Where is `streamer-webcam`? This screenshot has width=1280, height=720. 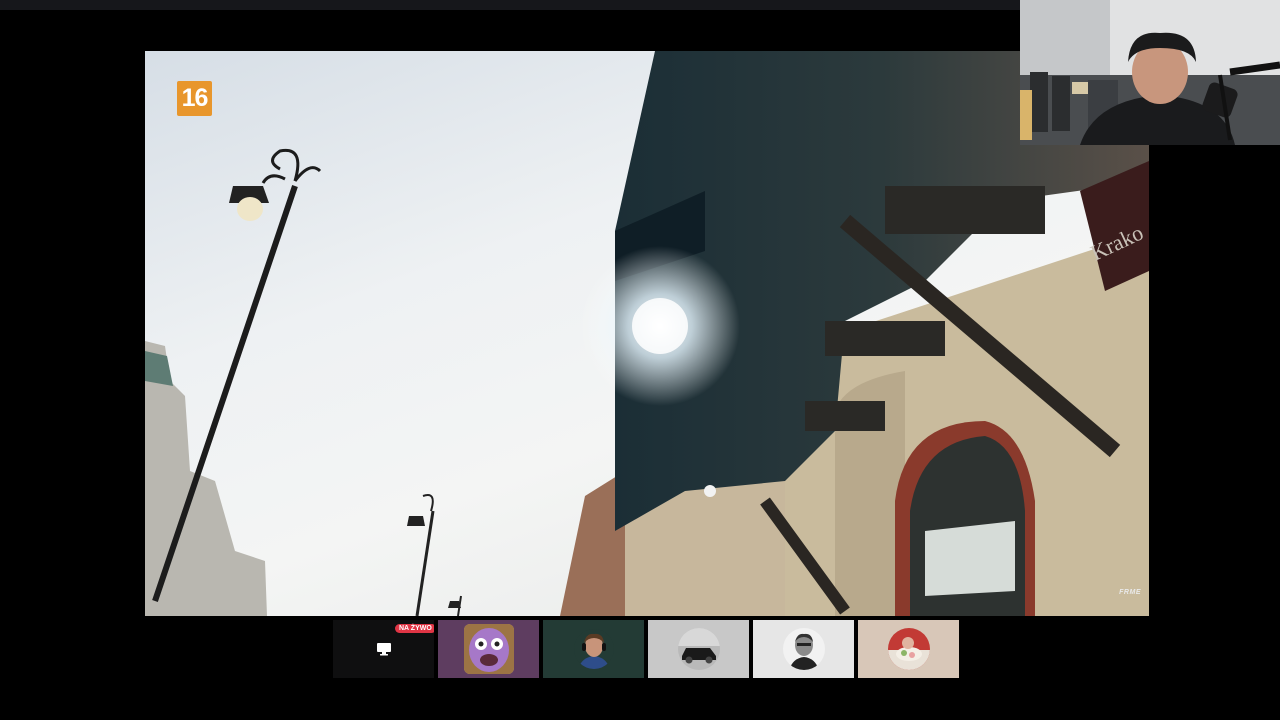 streamer-webcam is located at coordinates (1150, 72).